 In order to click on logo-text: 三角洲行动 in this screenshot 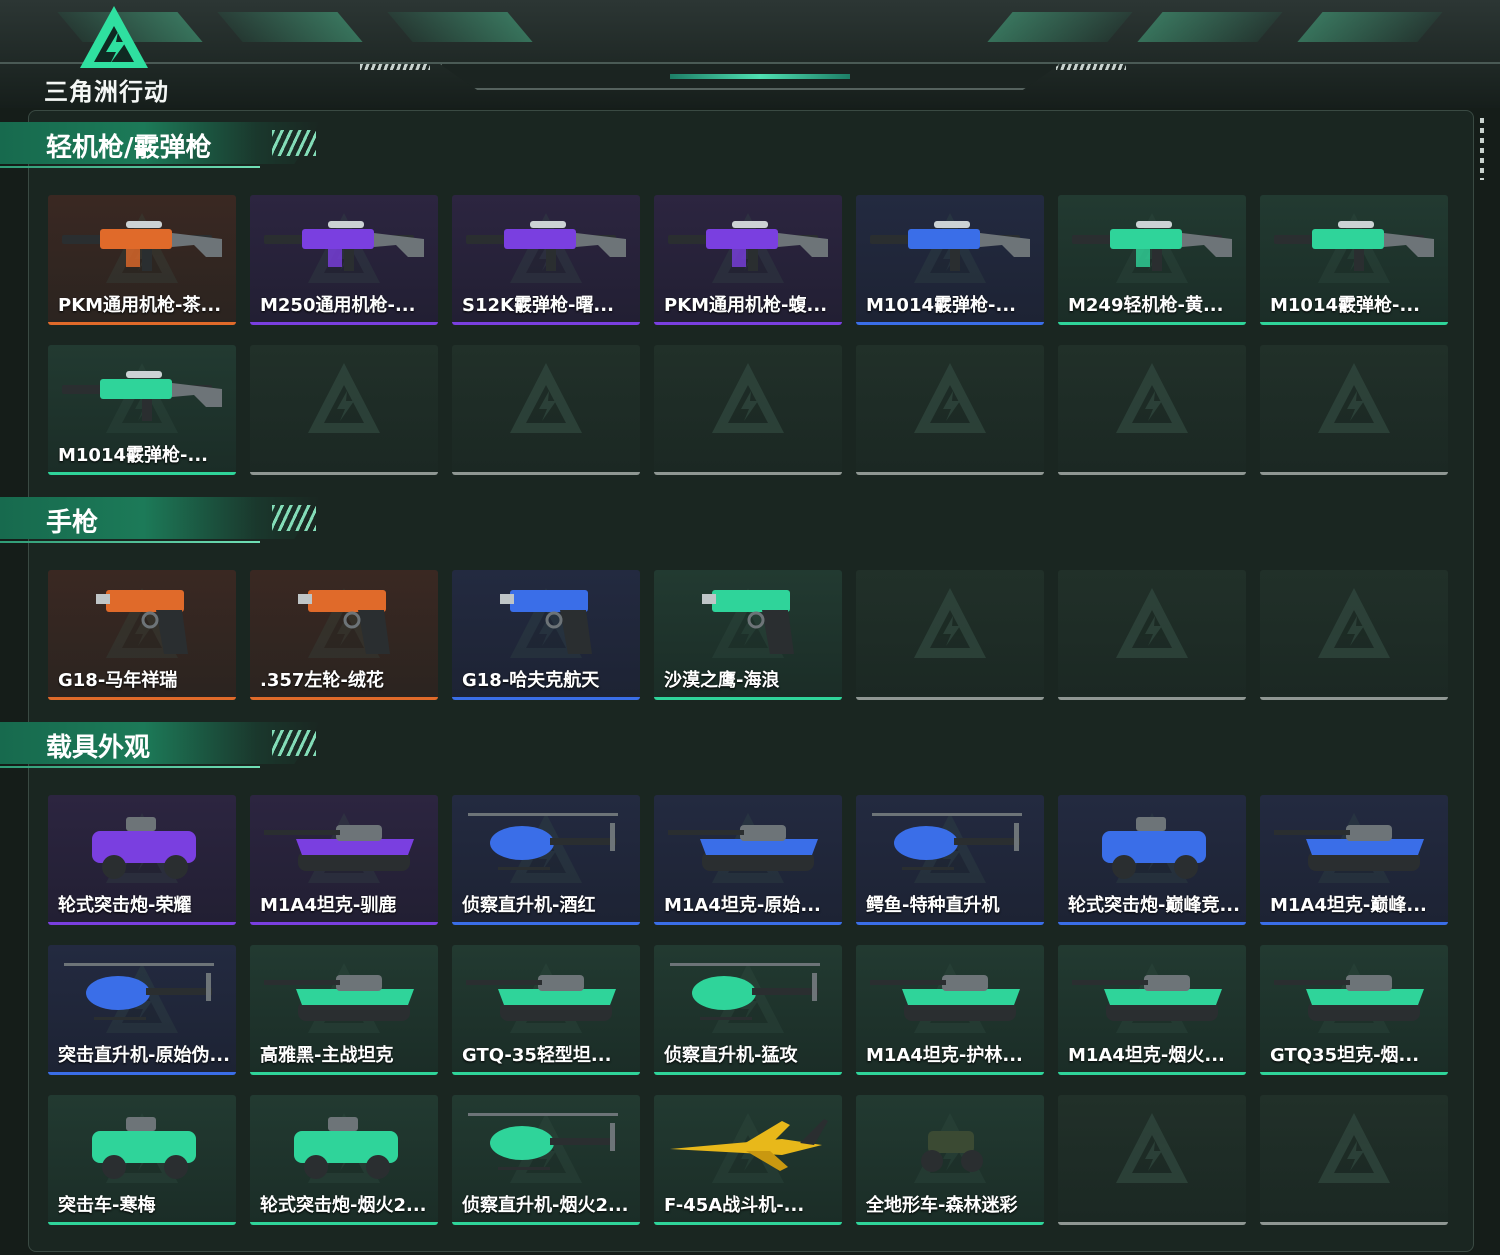, I will do `click(106, 92)`.